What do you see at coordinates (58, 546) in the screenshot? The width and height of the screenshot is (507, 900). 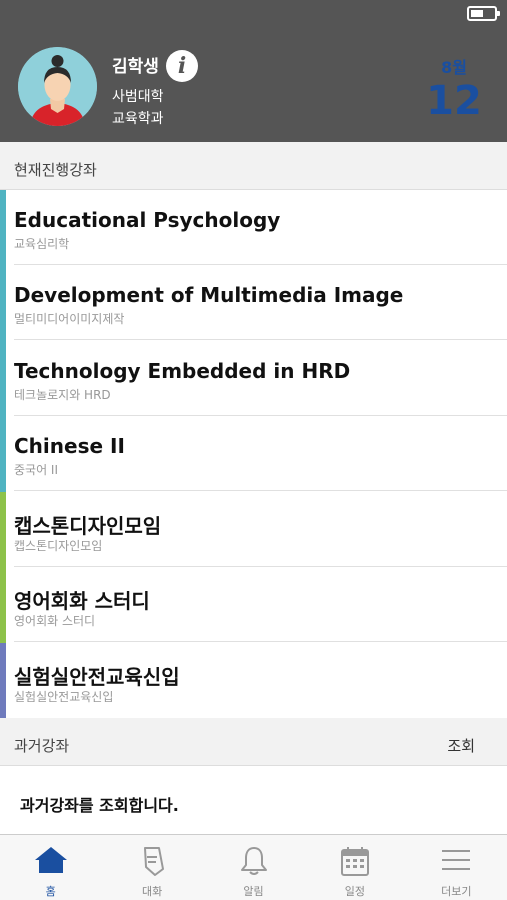 I see `course-subtitle: 캡스톤디자인모임` at bounding box center [58, 546].